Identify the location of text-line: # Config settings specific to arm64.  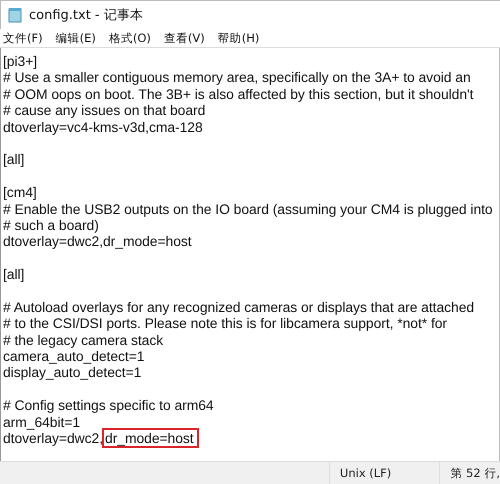
(109, 405).